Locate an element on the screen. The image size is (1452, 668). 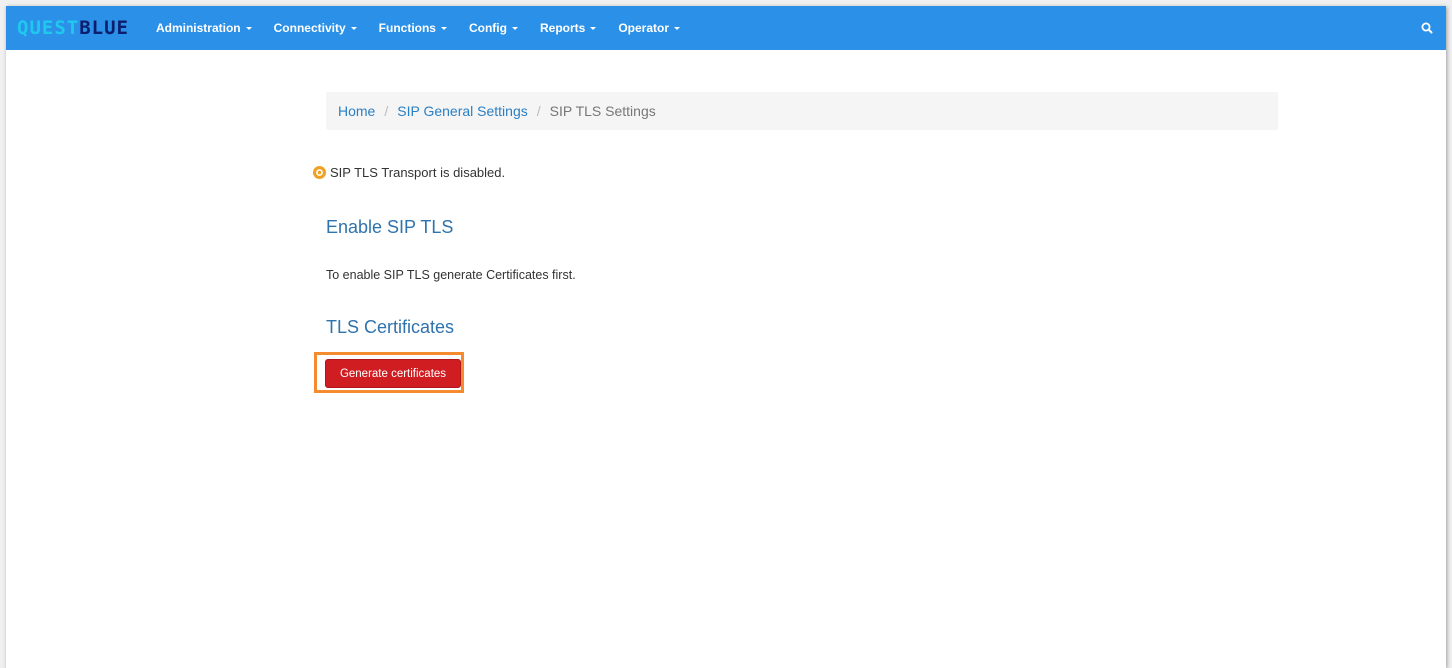
nav-item-operator: Operator is located at coordinates (649, 28).